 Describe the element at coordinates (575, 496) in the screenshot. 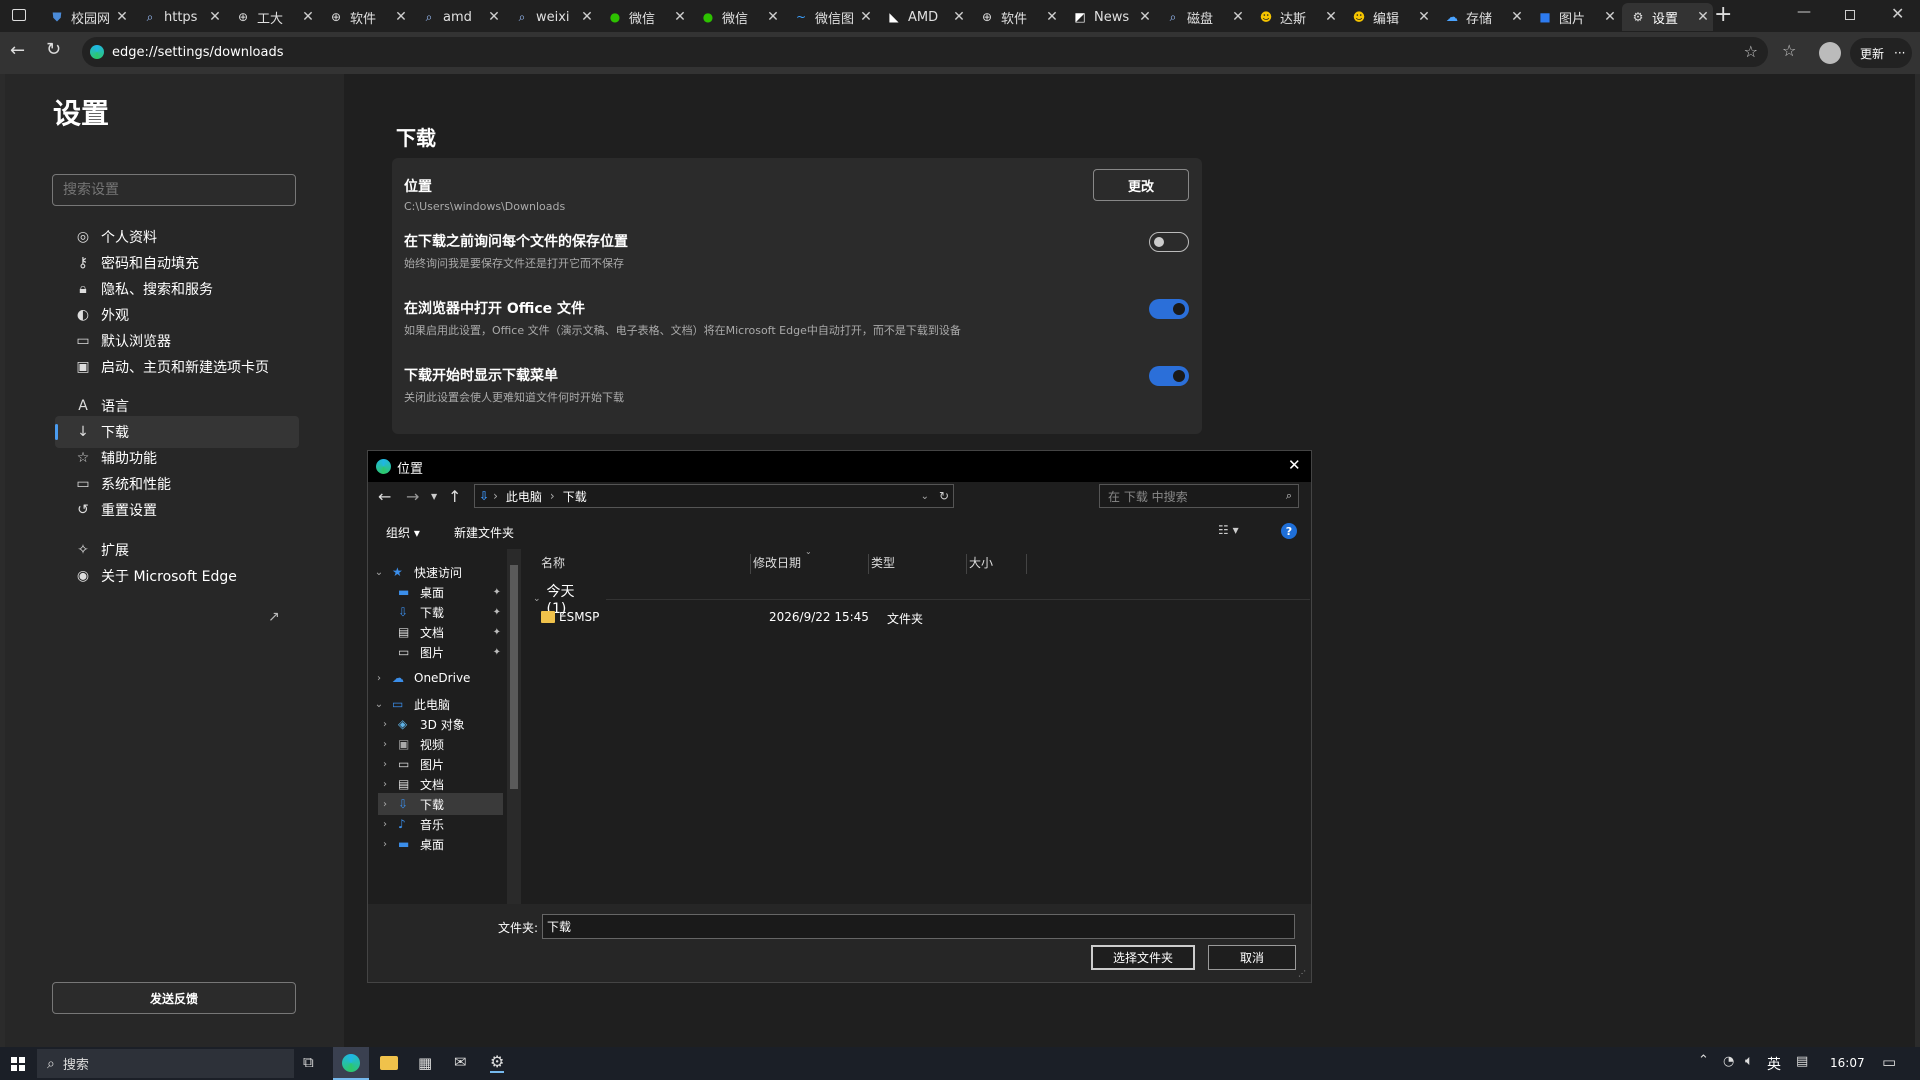

I see `breadcrumb-downloads: 下载` at that location.